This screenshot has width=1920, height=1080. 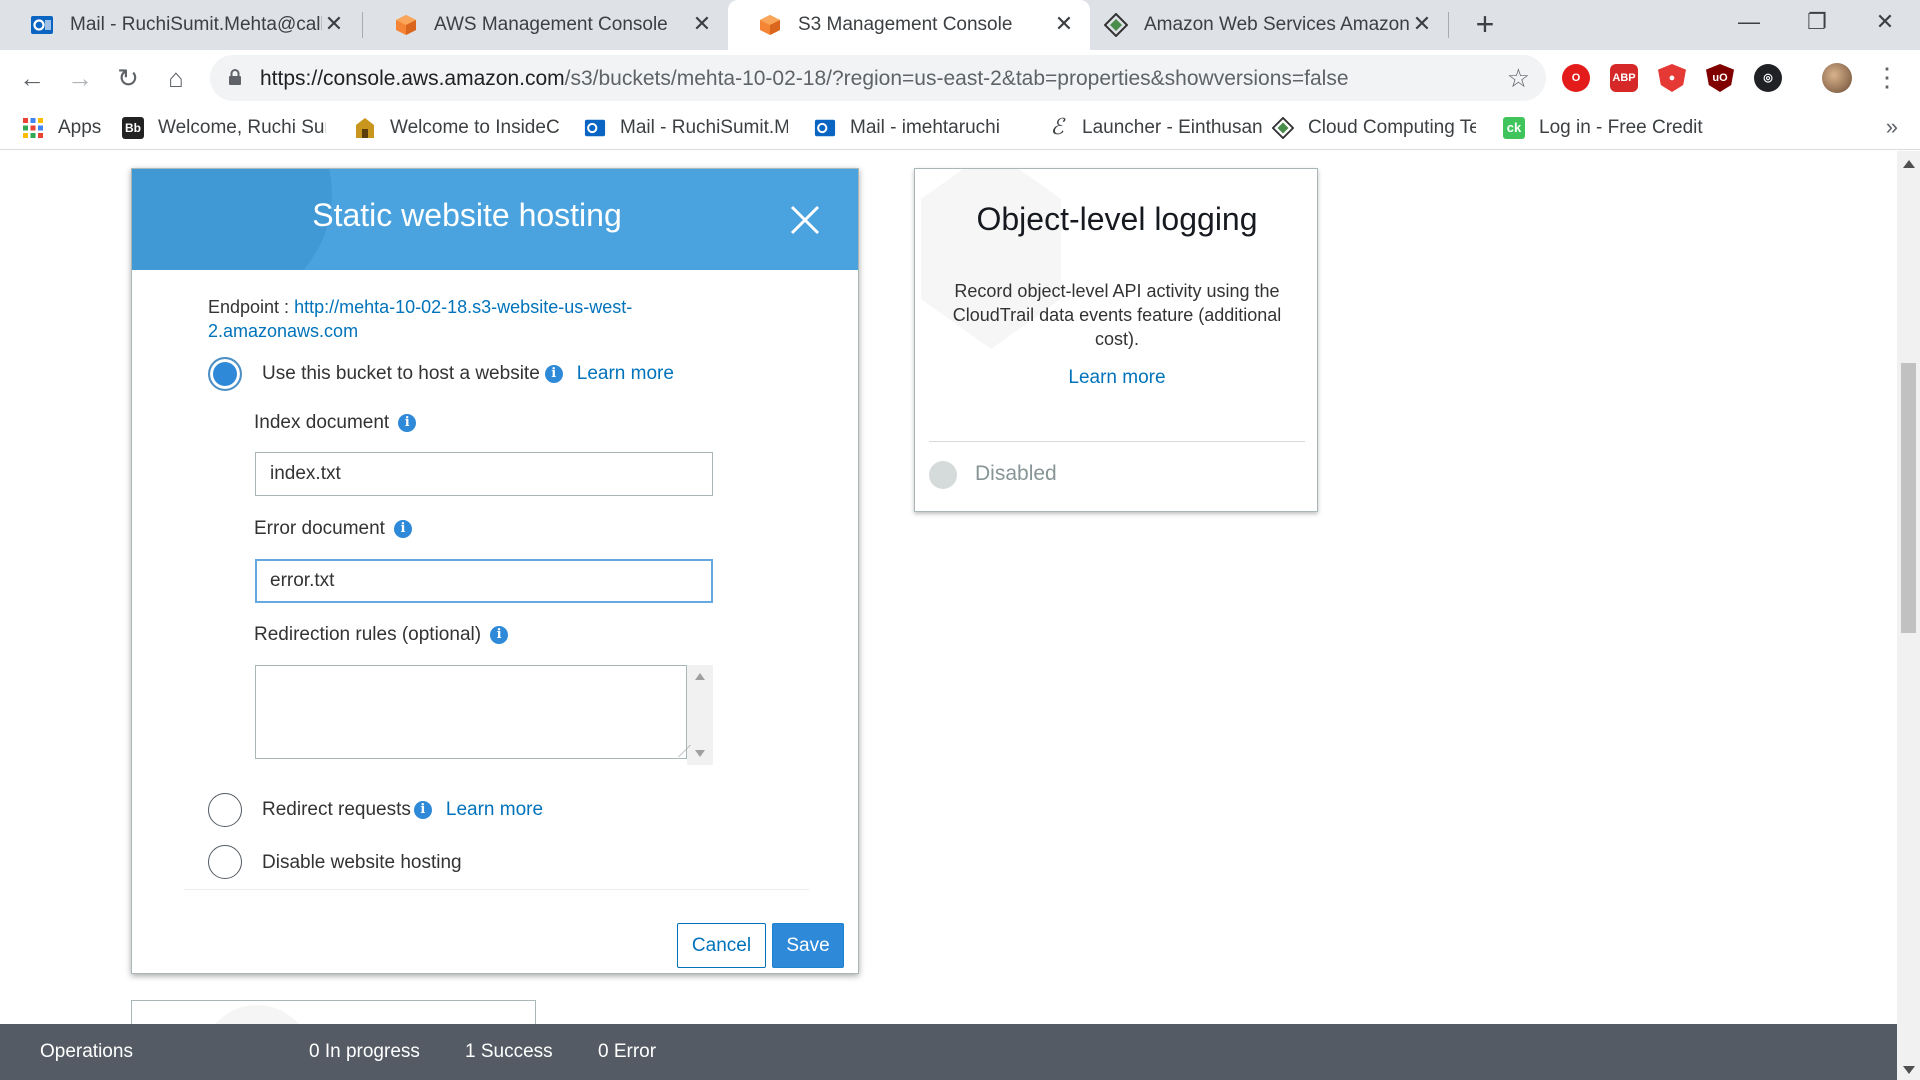 I want to click on bookmark-einthusan: ℰ Launcher - Einthusan, so click(x=1154, y=128).